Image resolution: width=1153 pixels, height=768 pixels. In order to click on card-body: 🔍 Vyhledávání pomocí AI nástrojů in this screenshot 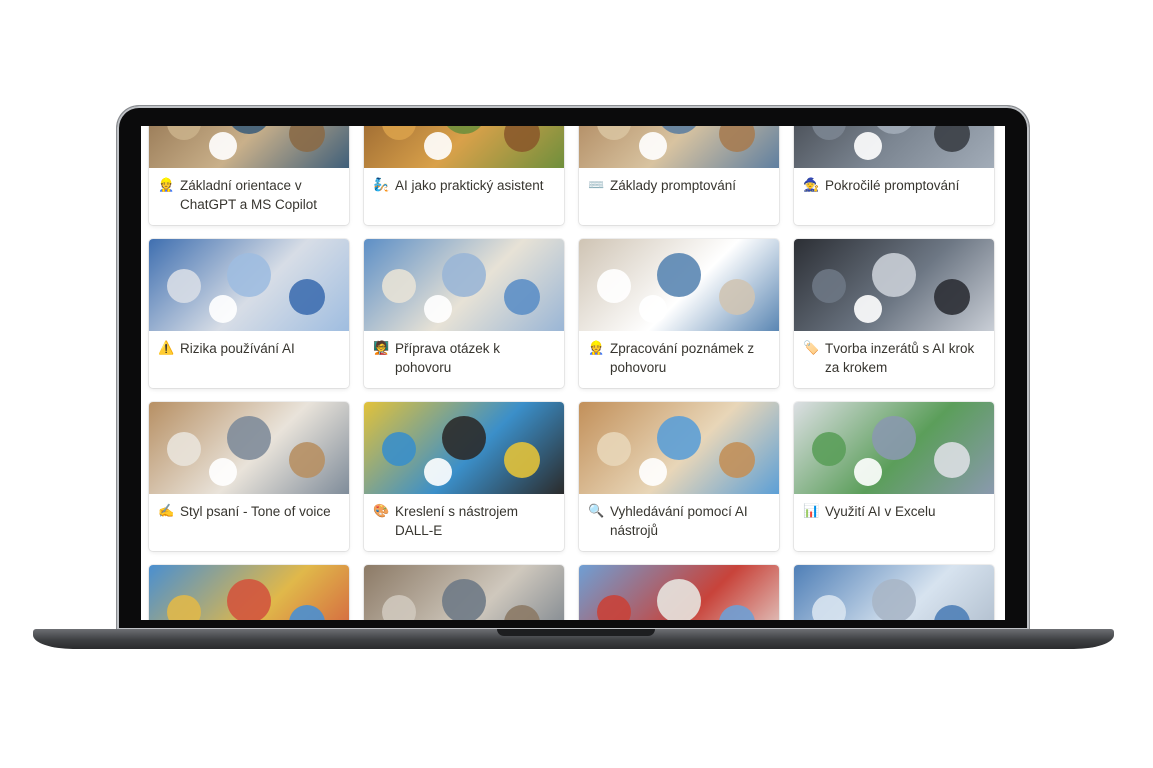, I will do `click(679, 521)`.